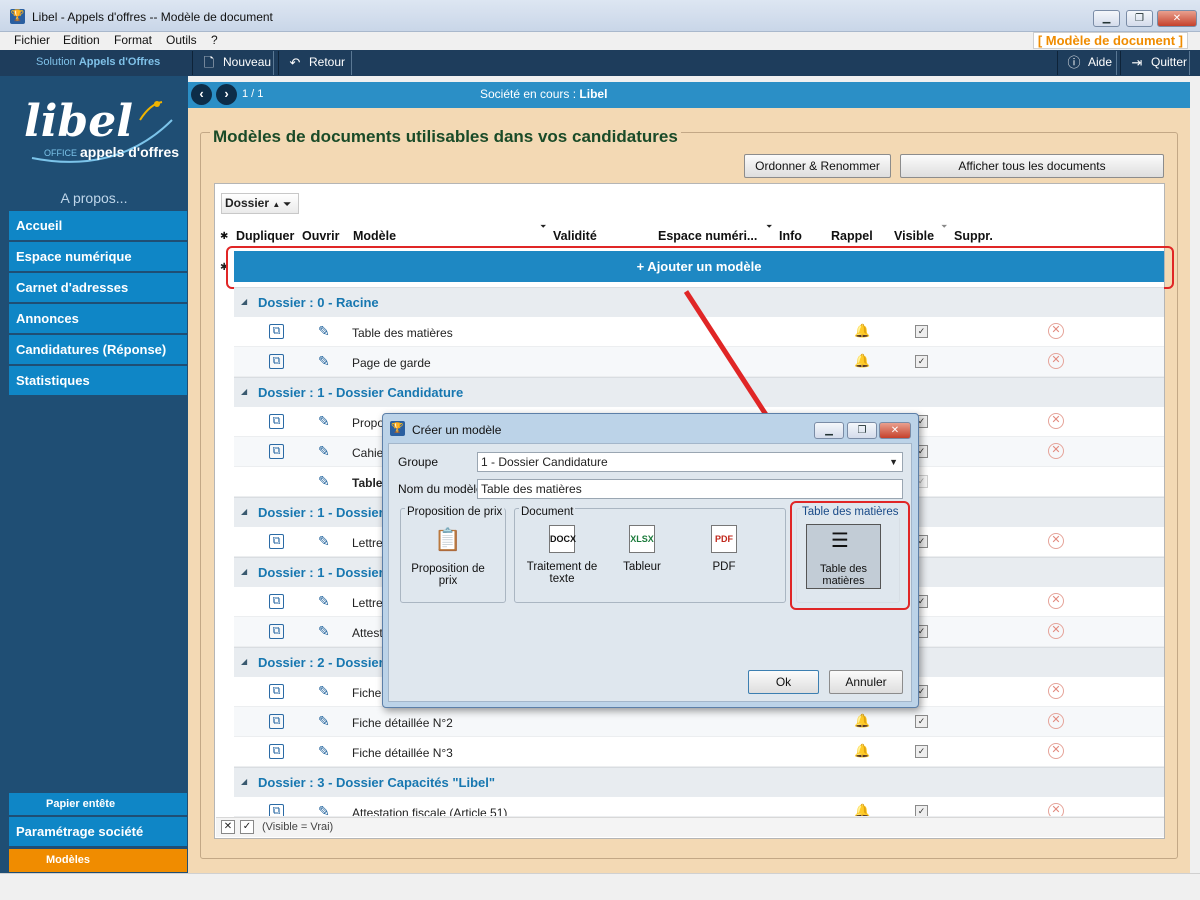 The image size is (1200, 900). I want to click on dialog-maximize-button: ❐, so click(862, 430).